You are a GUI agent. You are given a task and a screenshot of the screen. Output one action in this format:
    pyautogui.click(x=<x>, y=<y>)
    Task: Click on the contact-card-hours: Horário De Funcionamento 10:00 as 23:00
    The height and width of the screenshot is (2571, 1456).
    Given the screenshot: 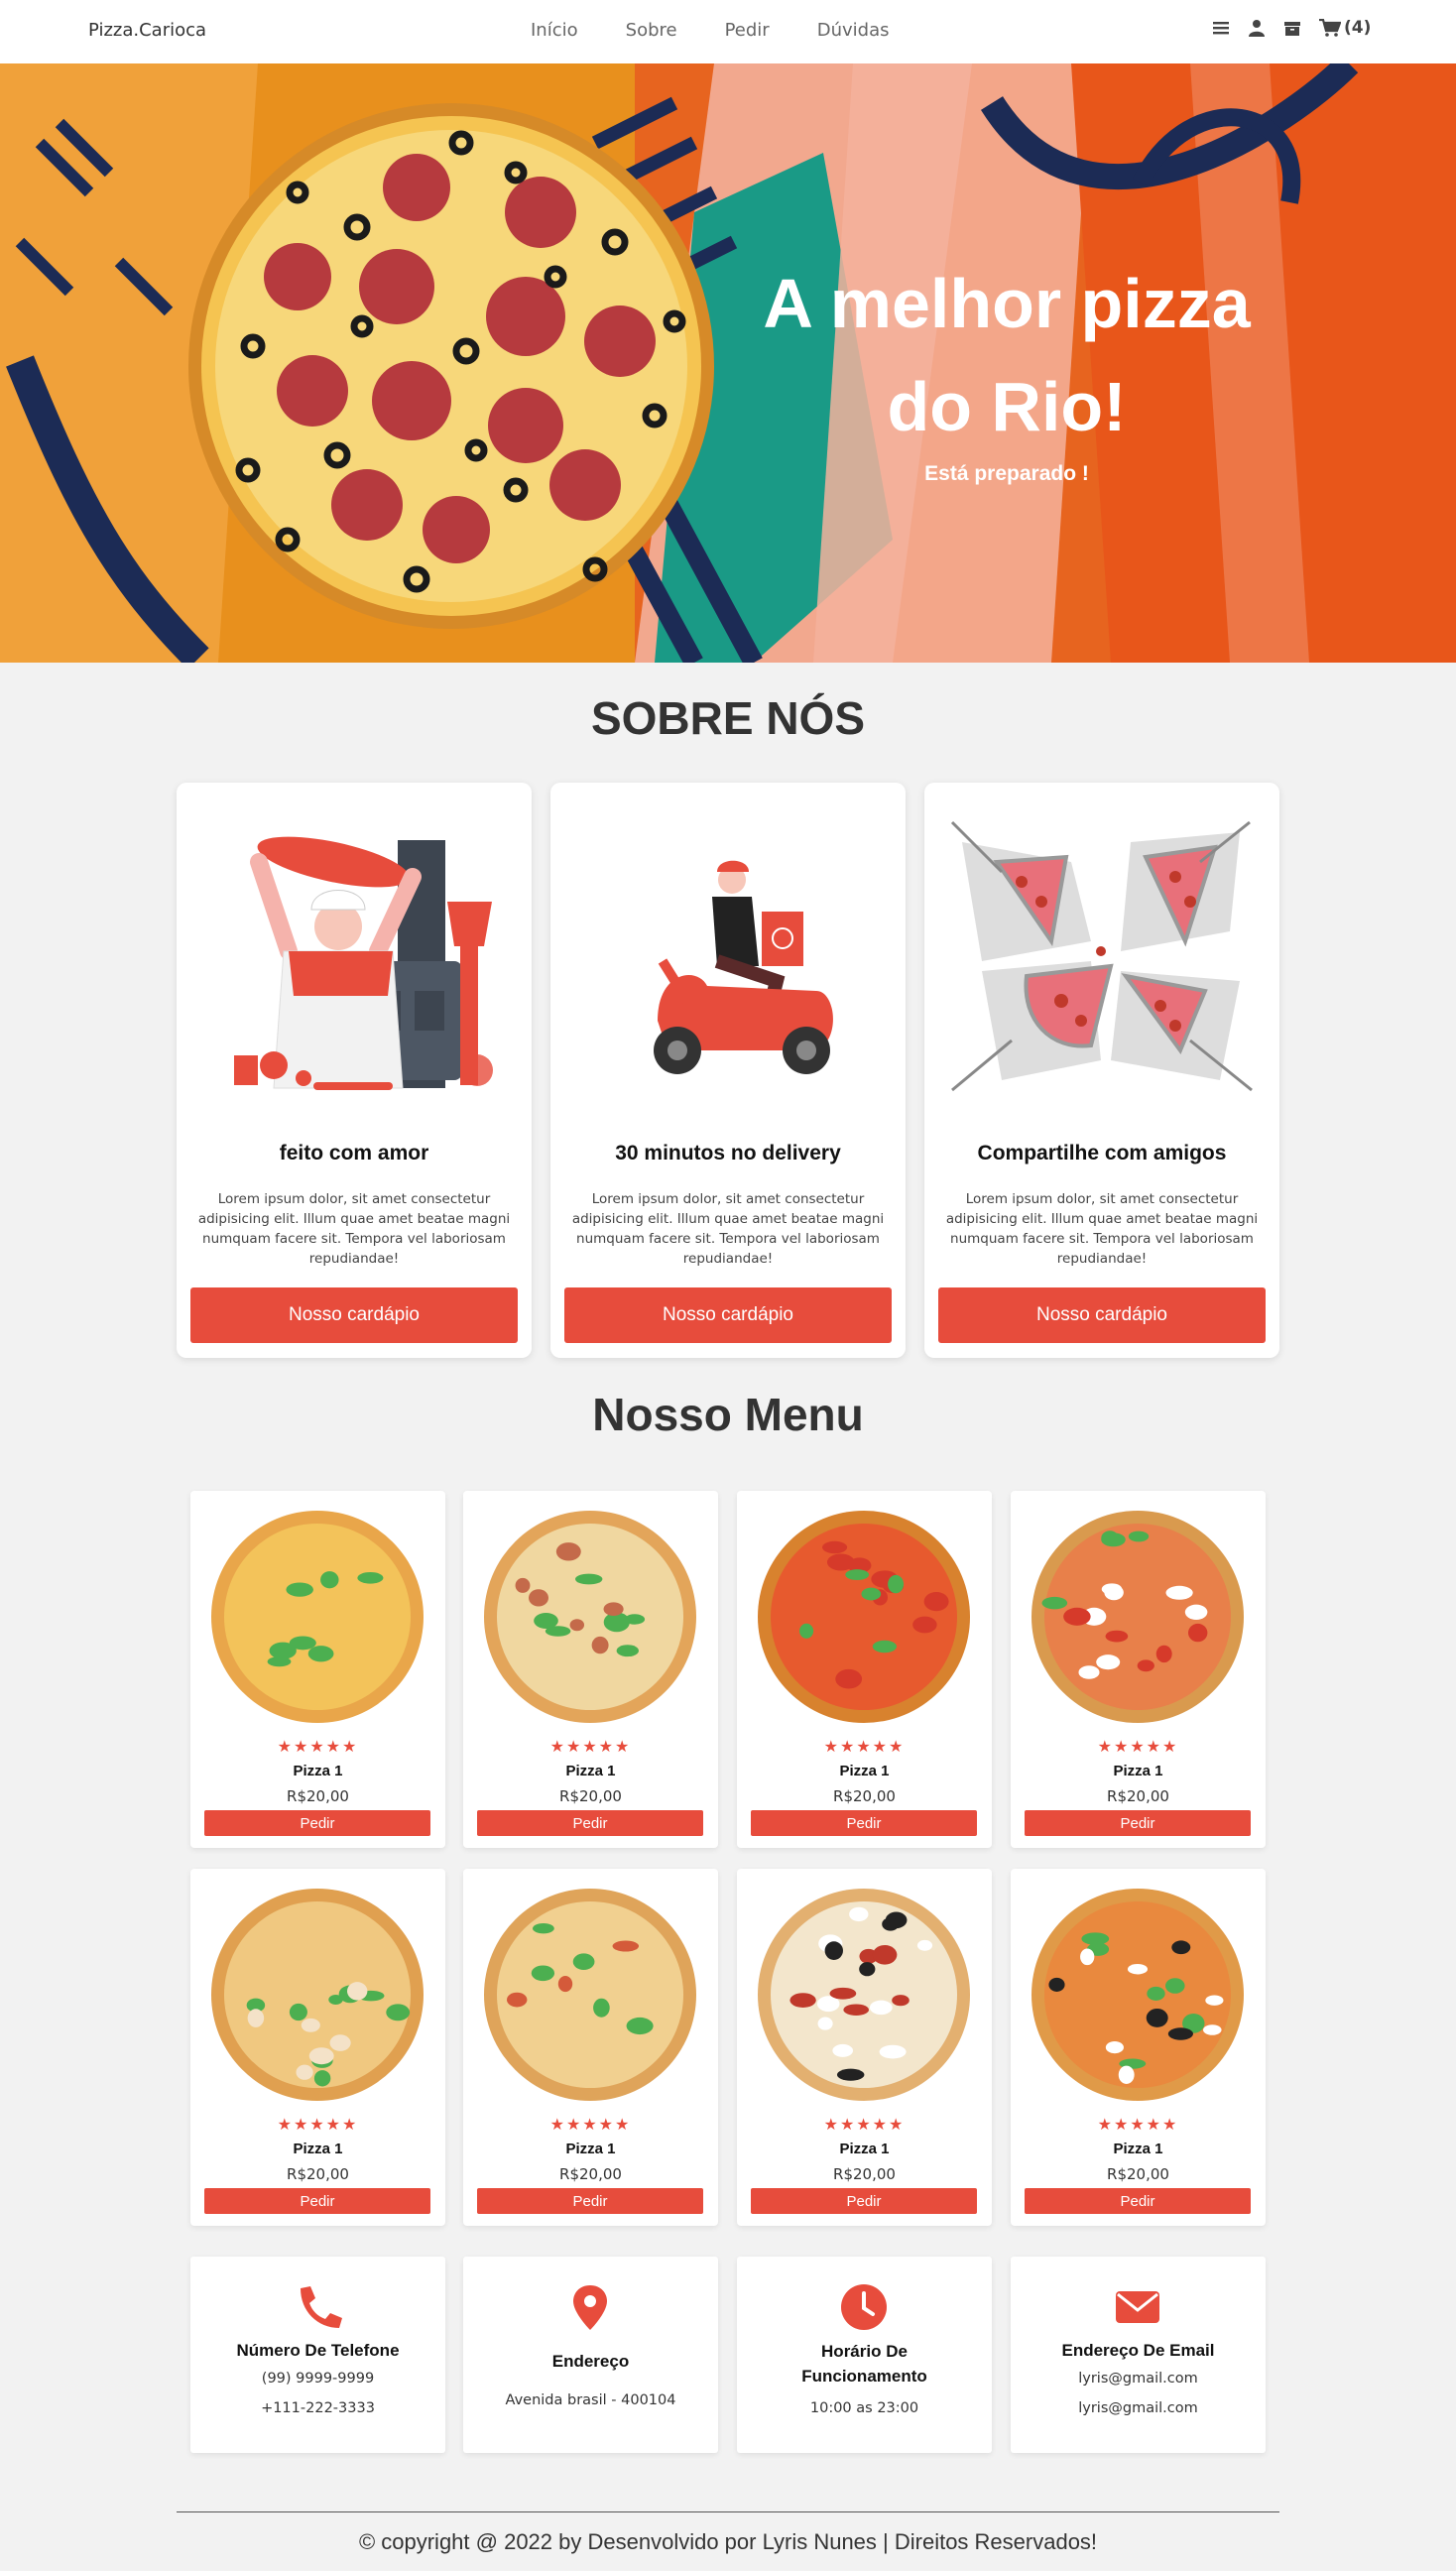 What is the action you would take?
    pyautogui.click(x=864, y=2355)
    